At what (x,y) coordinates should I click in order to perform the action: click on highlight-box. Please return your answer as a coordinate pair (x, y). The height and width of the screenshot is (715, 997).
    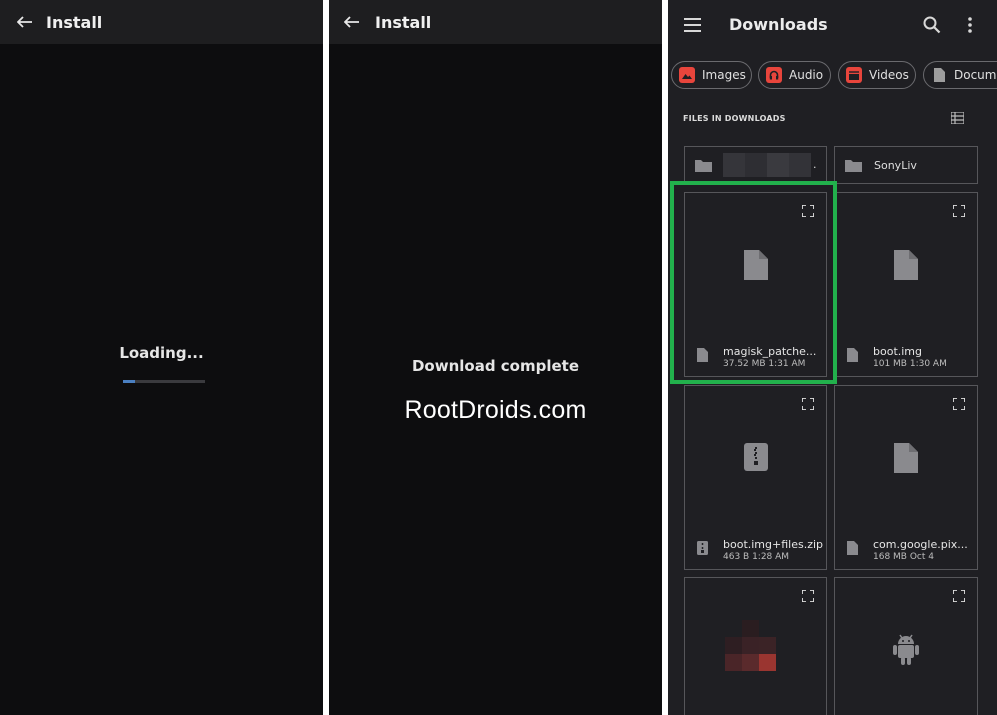
    Looking at the image, I should click on (753, 282).